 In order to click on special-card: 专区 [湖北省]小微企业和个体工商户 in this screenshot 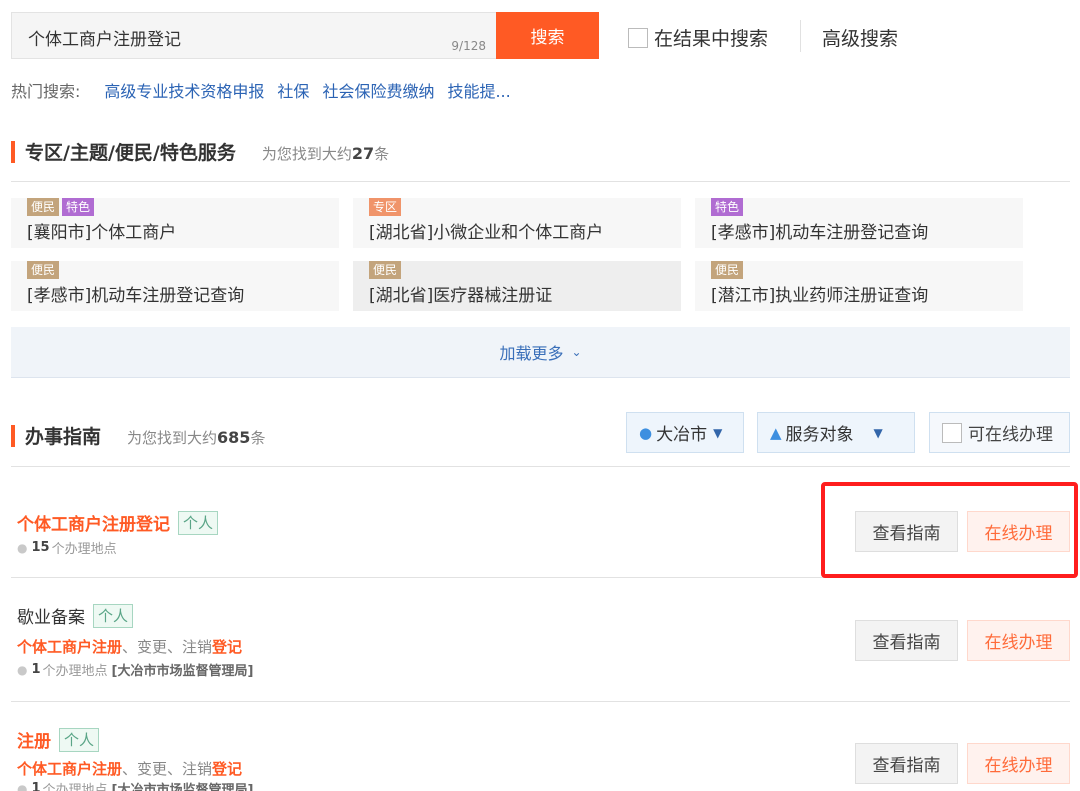, I will do `click(517, 223)`.